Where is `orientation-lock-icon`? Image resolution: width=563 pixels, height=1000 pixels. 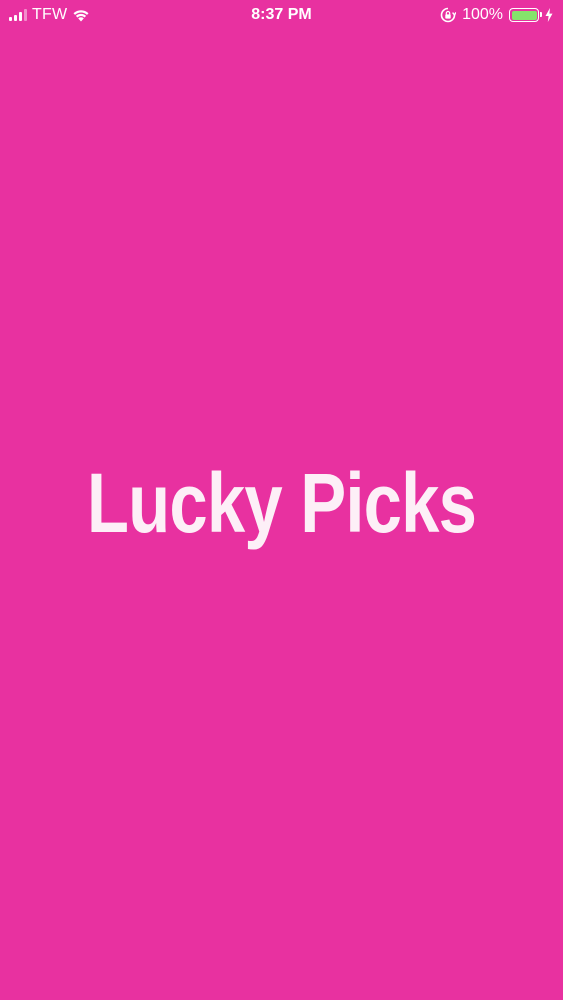
orientation-lock-icon is located at coordinates (448, 15).